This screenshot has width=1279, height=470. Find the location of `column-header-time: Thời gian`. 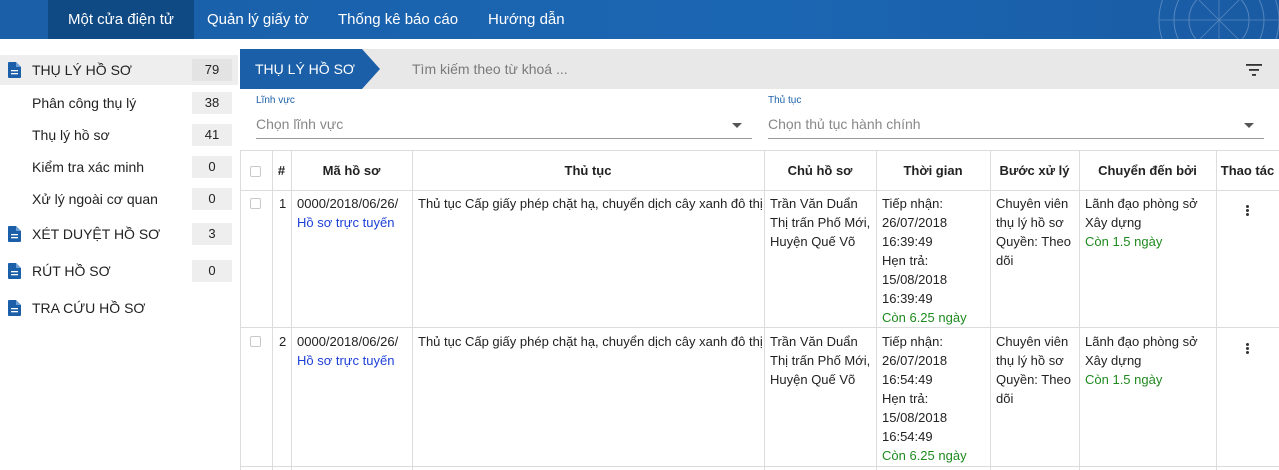

column-header-time: Thời gian is located at coordinates (933, 170).